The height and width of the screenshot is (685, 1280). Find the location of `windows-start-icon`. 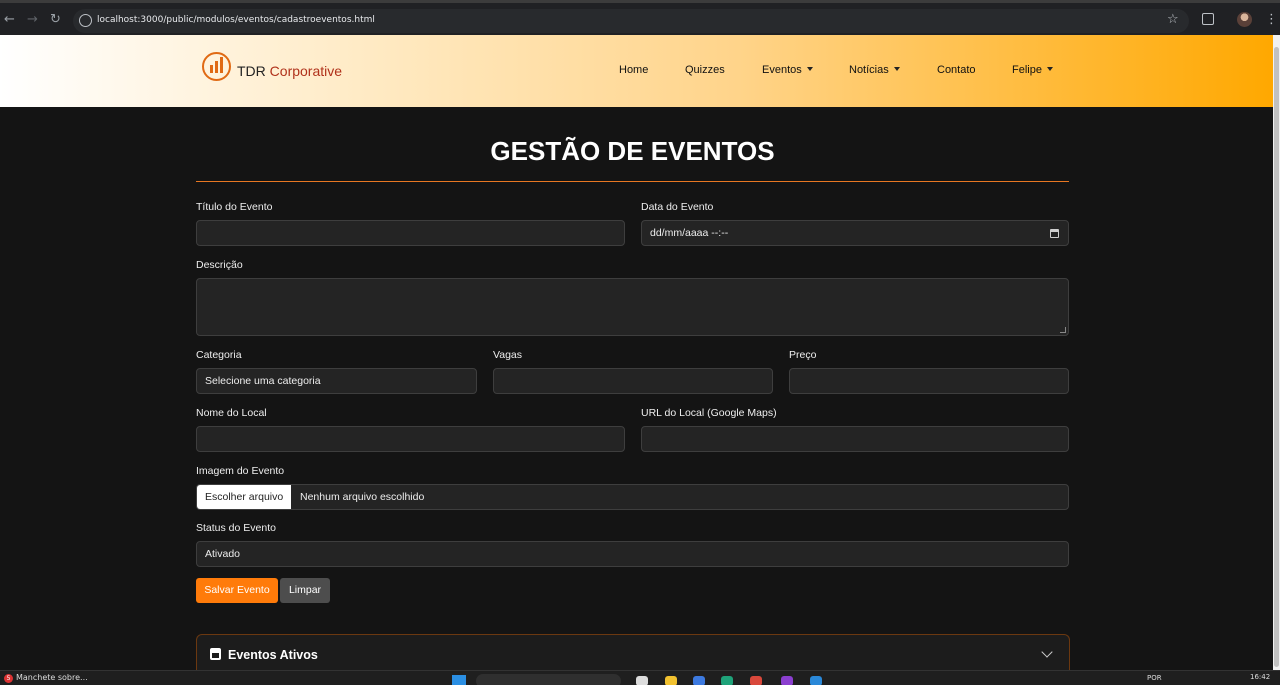

windows-start-icon is located at coordinates (459, 680).